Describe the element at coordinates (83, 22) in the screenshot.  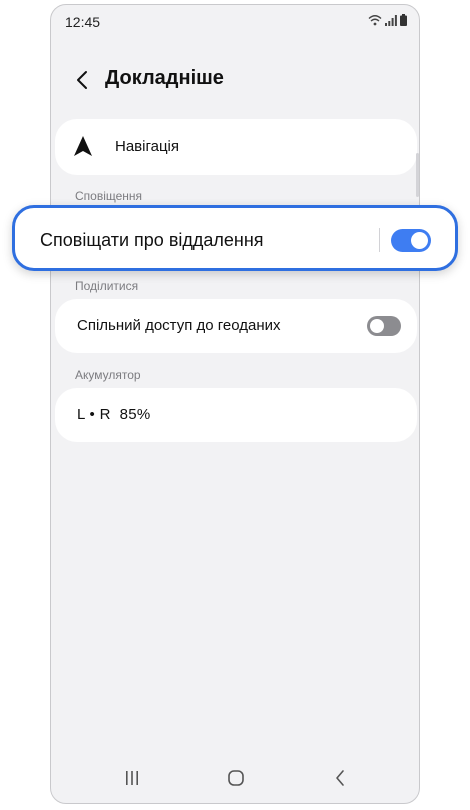
I see `status-time: 12:45` at that location.